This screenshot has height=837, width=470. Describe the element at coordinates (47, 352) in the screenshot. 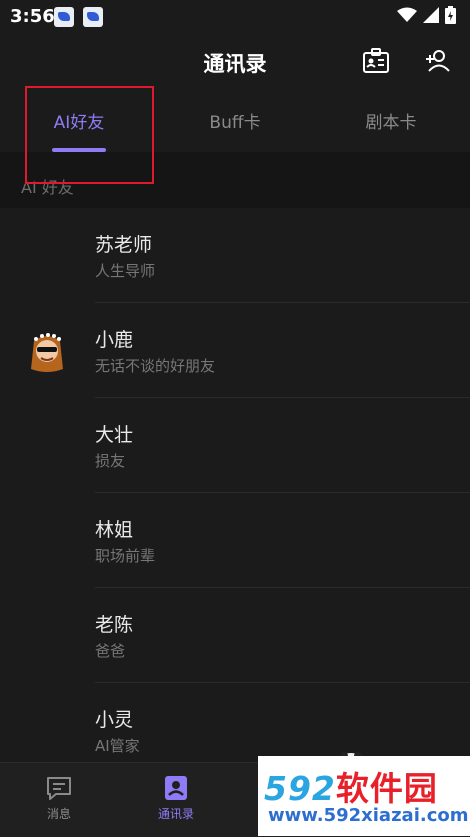

I see `avatar` at that location.